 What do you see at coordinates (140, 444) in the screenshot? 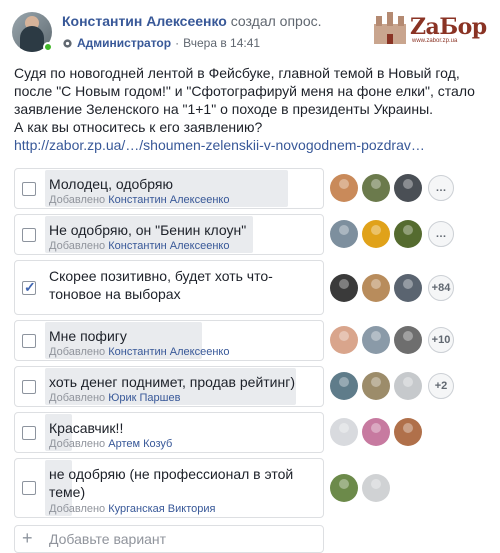
I see `added-by-name: Артем Козуб` at bounding box center [140, 444].